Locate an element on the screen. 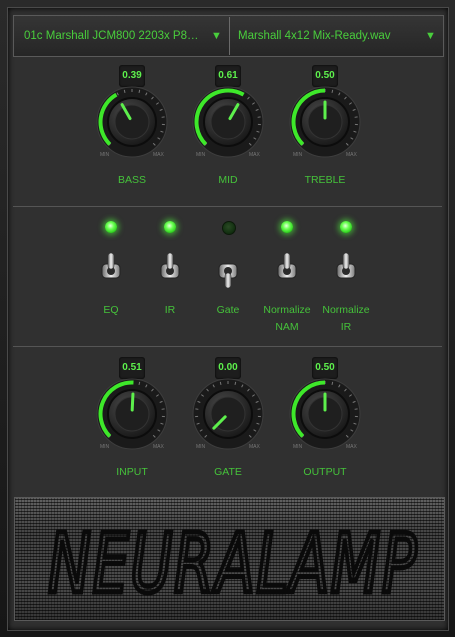  mid-knob: MIN MAX is located at coordinates (228, 122).